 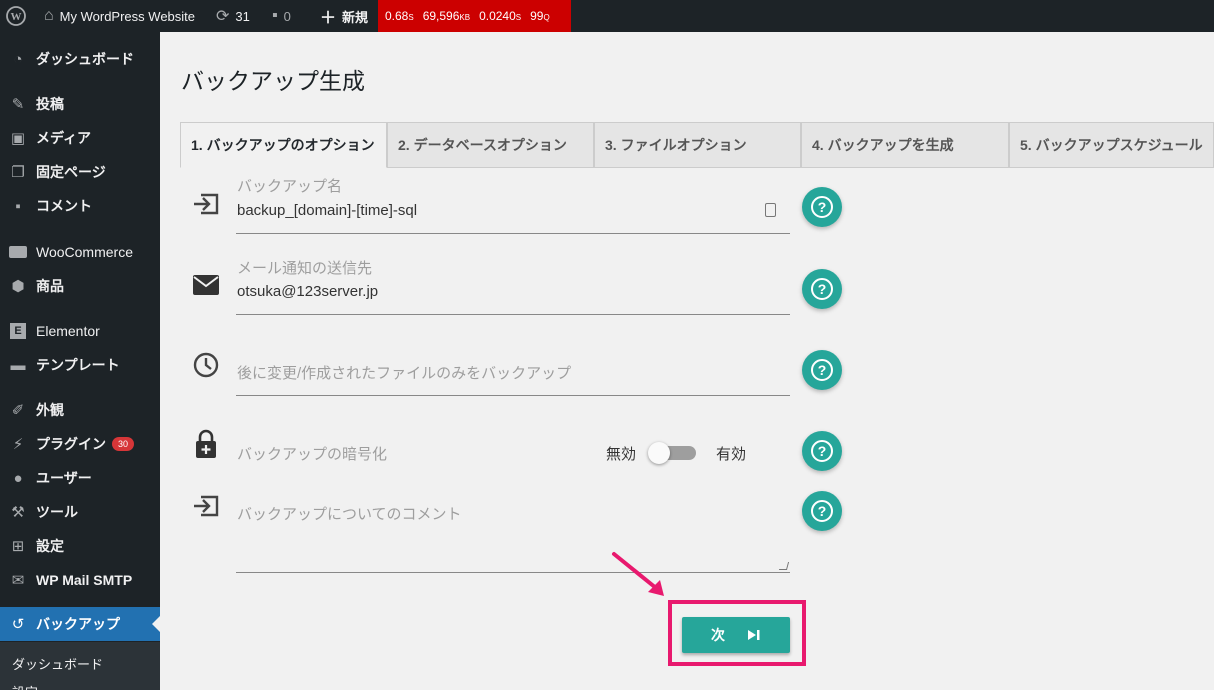 I want to click on sidebar-item-media: ▣ メディア, so click(x=80, y=138).